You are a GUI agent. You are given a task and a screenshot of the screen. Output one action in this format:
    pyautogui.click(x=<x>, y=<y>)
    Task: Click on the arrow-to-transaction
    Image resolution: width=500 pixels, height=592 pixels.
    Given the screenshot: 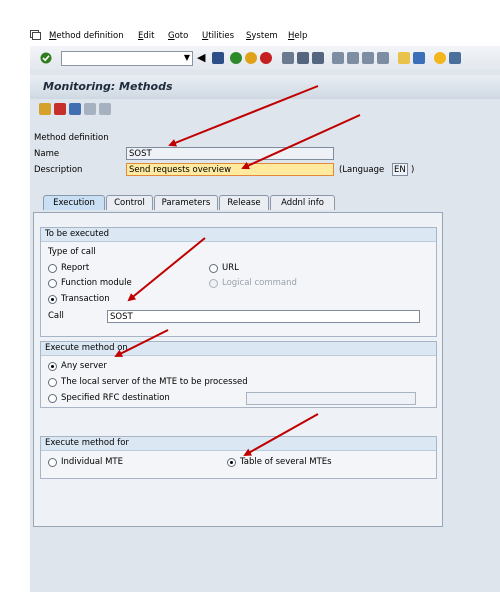 What is the action you would take?
    pyautogui.click(x=166, y=269)
    